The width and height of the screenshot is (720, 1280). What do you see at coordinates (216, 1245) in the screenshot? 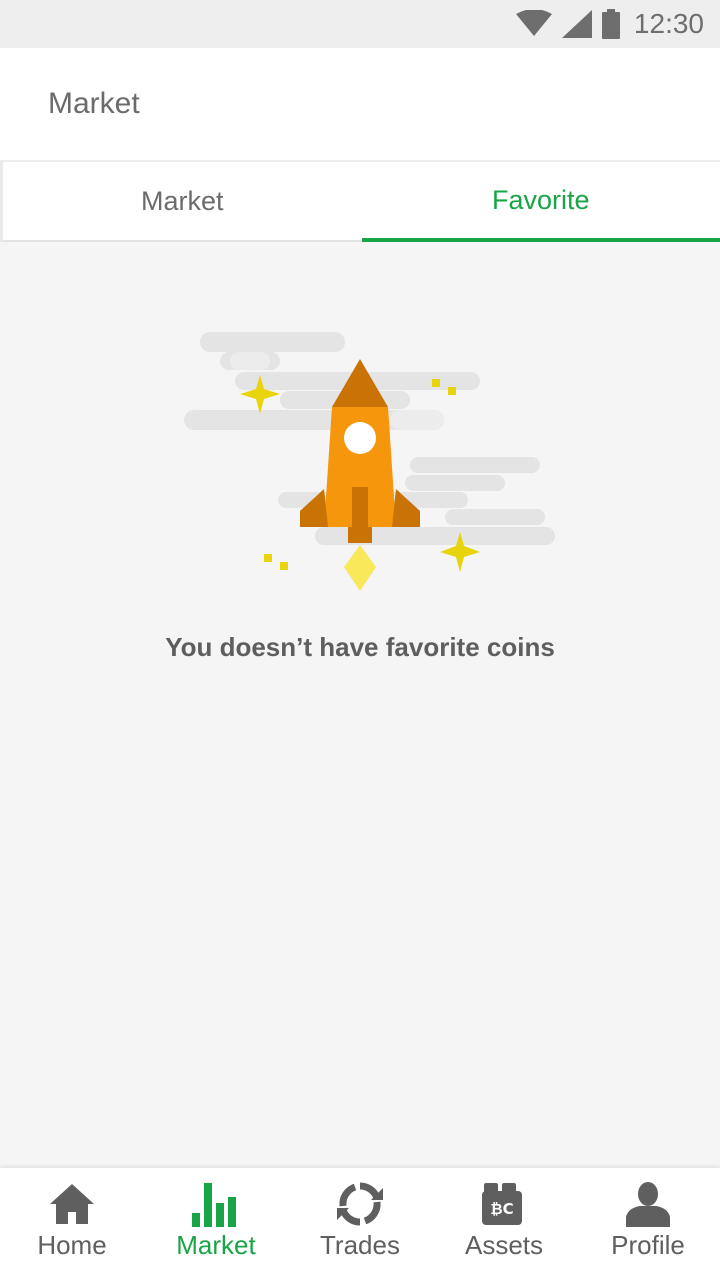
I see `nav-market-label: Market` at bounding box center [216, 1245].